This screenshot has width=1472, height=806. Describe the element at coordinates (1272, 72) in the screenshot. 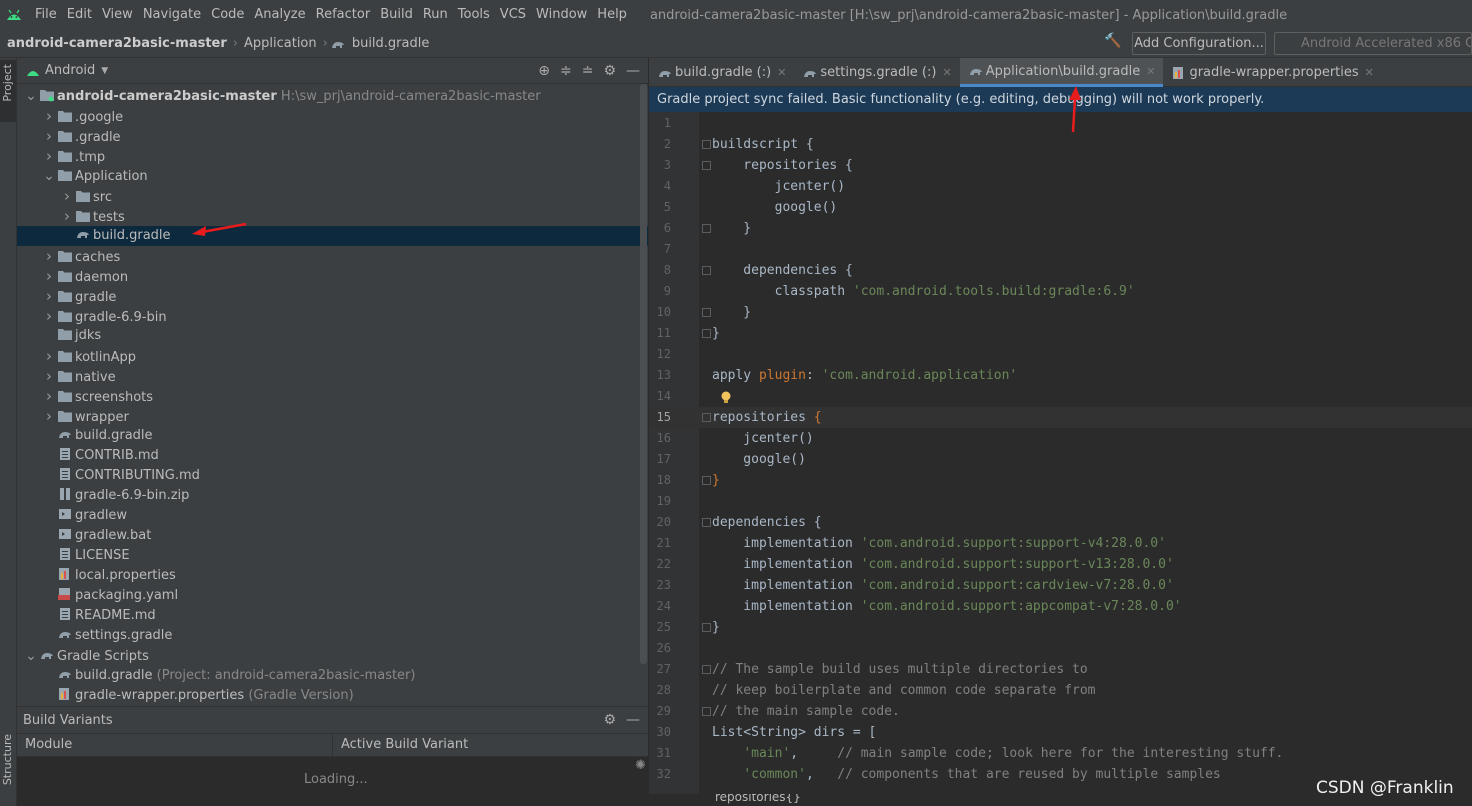

I see `tab-gradle-wrapper-properties: gradle-wrapper.properties ✕` at that location.